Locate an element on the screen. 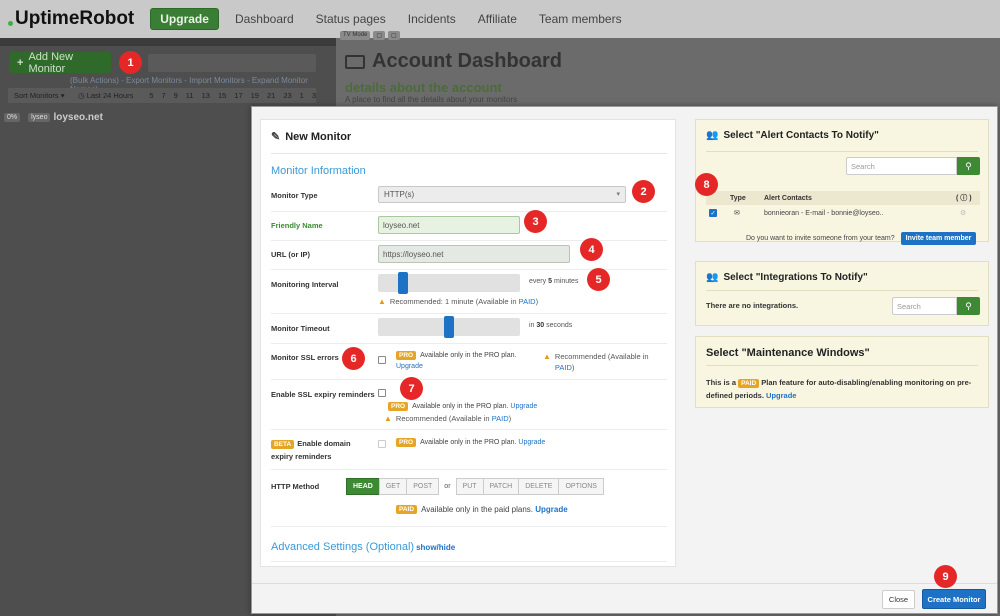 This screenshot has width=1000, height=616. ssl-expiry-label: Enable SSL expiry reminders is located at coordinates (323, 394).